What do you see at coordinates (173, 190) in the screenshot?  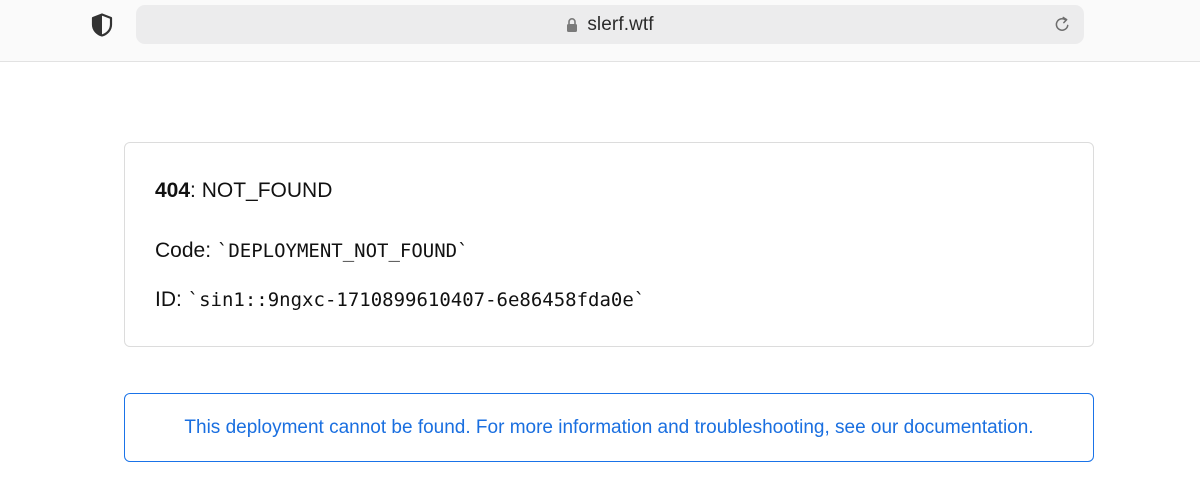 I see `status-code: 404` at bounding box center [173, 190].